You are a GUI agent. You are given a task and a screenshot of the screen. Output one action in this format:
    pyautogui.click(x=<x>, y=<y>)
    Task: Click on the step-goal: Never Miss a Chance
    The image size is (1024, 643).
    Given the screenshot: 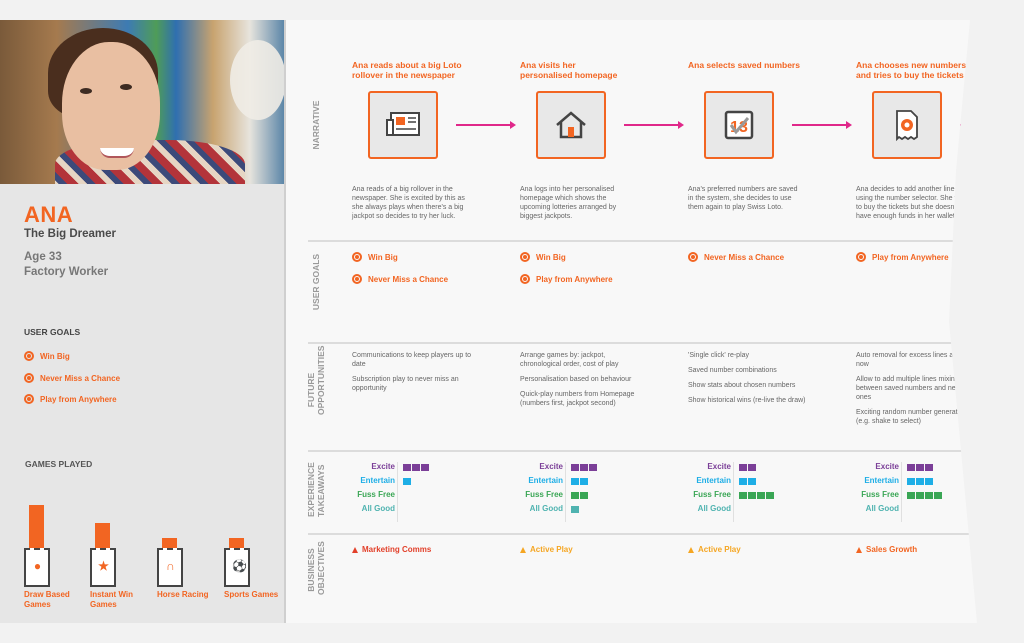 What is the action you would take?
    pyautogui.click(x=736, y=257)
    